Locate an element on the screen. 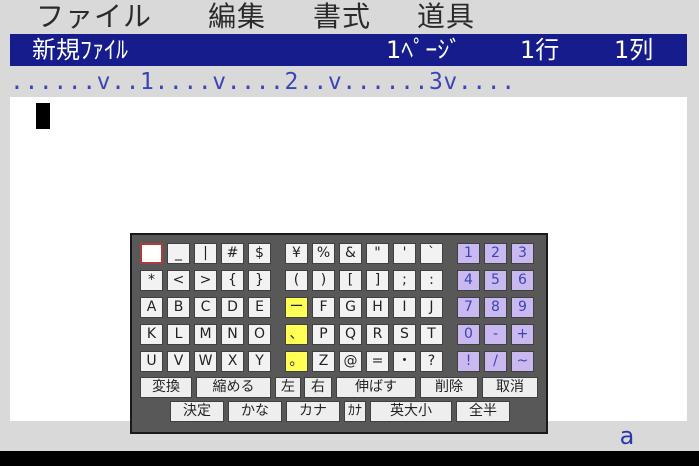 The height and width of the screenshot is (466, 699). key: * is located at coordinates (151, 280).